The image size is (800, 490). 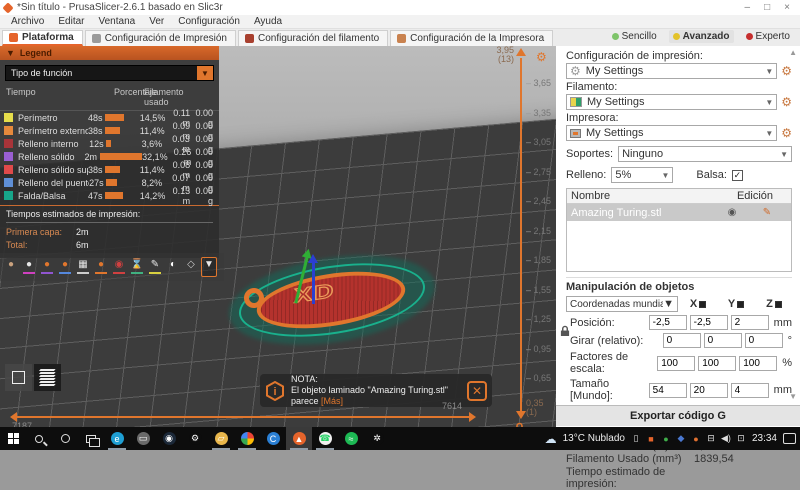 I want to click on notification-center-icon, so click(x=789, y=438).